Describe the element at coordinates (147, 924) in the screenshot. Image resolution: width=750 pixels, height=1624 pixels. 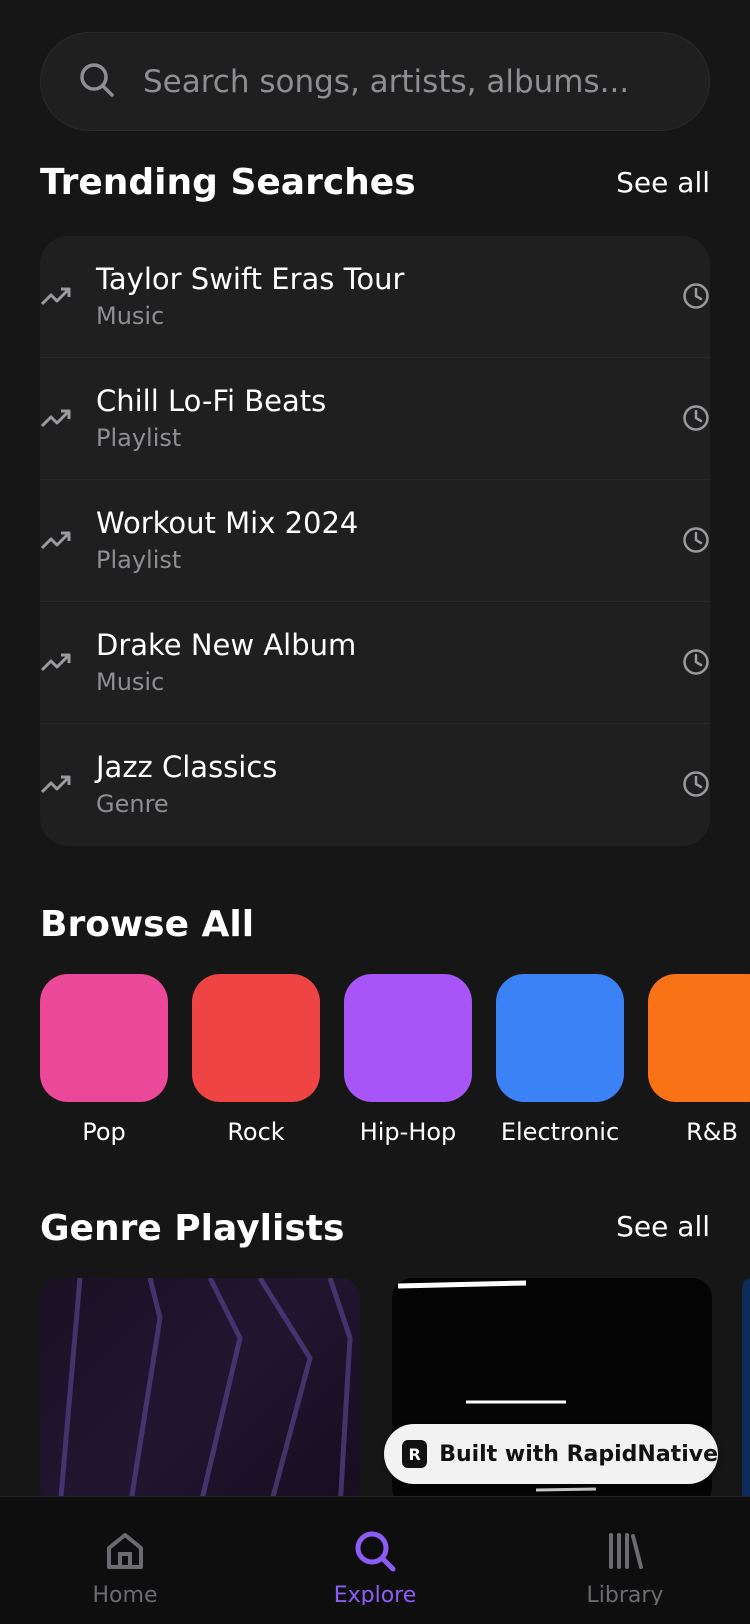
I see `browse-all-title: Browse All` at that location.